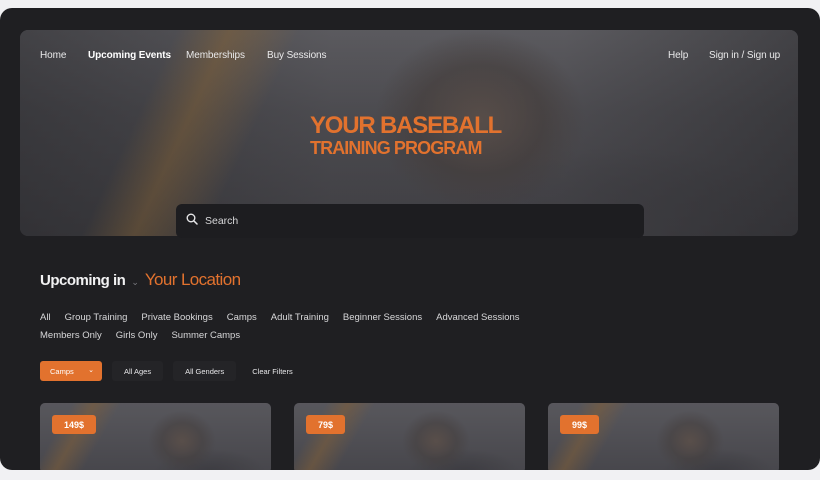  What do you see at coordinates (396, 148) in the screenshot?
I see `hero-title-line2: TRAINING PROGRAM` at bounding box center [396, 148].